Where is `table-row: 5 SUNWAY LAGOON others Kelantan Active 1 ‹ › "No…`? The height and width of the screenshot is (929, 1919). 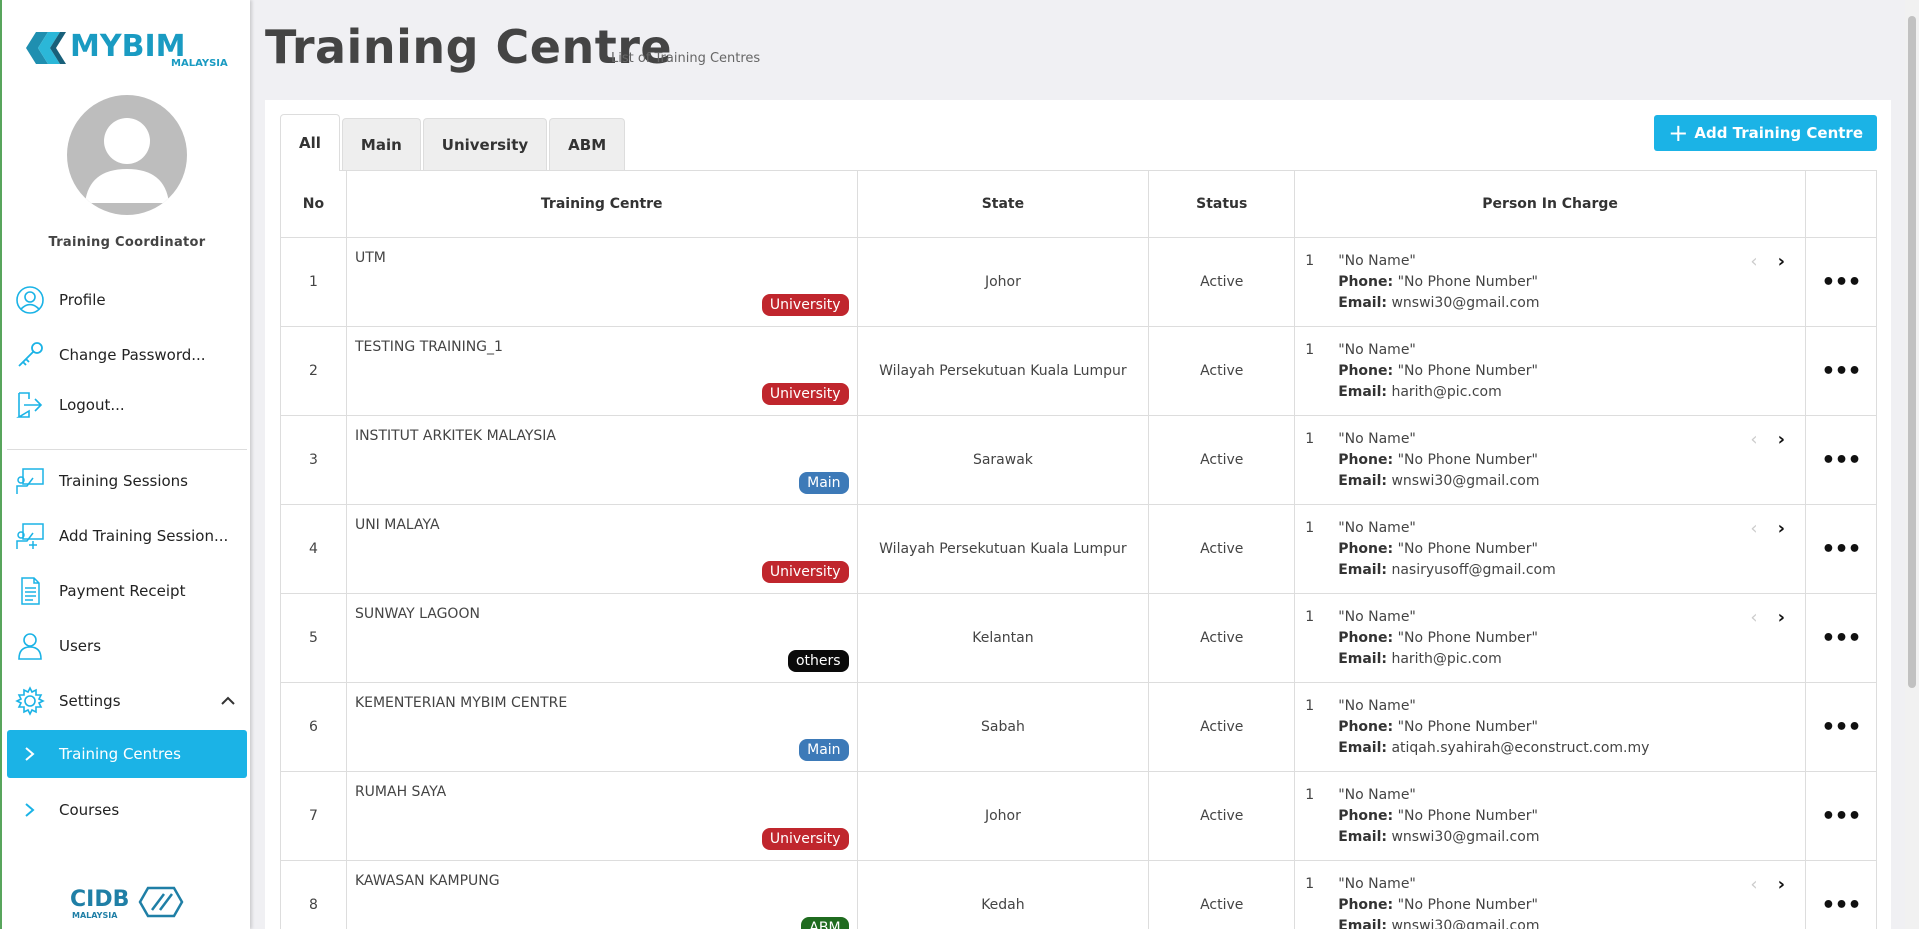 table-row: 5 SUNWAY LAGOON others Kelantan Active 1 ‹ › "No… is located at coordinates (1079, 638).